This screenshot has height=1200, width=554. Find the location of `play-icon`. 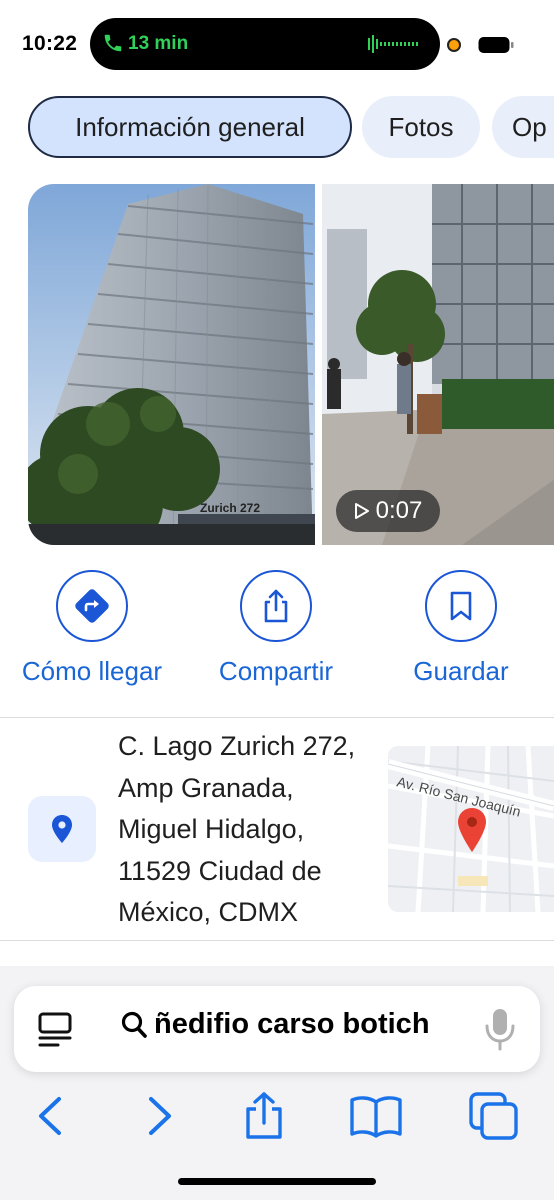

play-icon is located at coordinates (361, 511).